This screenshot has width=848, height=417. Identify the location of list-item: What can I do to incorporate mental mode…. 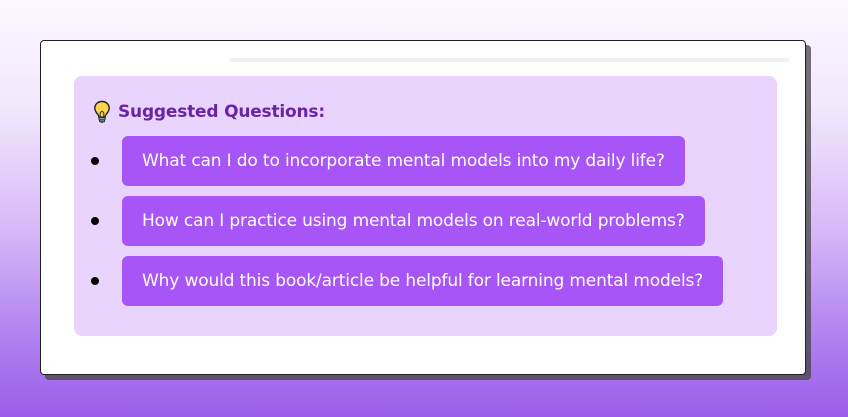
(405, 161).